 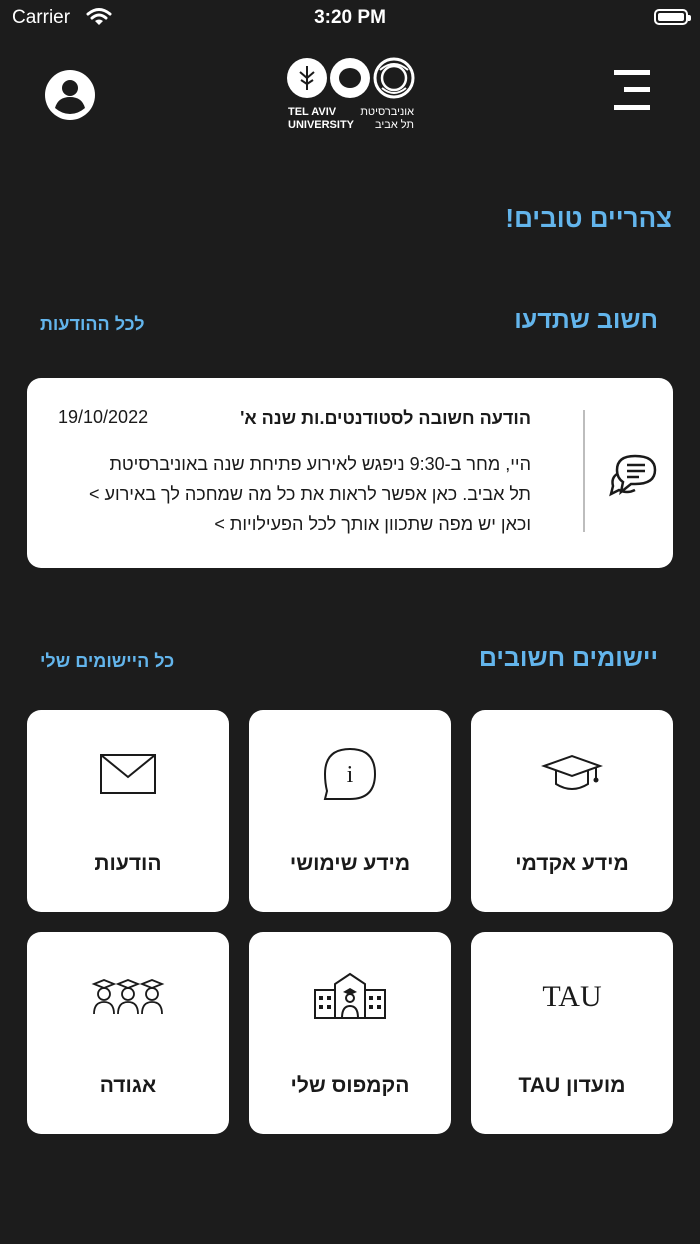 I want to click on all-notices-link: לכל ההודעות, so click(x=92, y=324).